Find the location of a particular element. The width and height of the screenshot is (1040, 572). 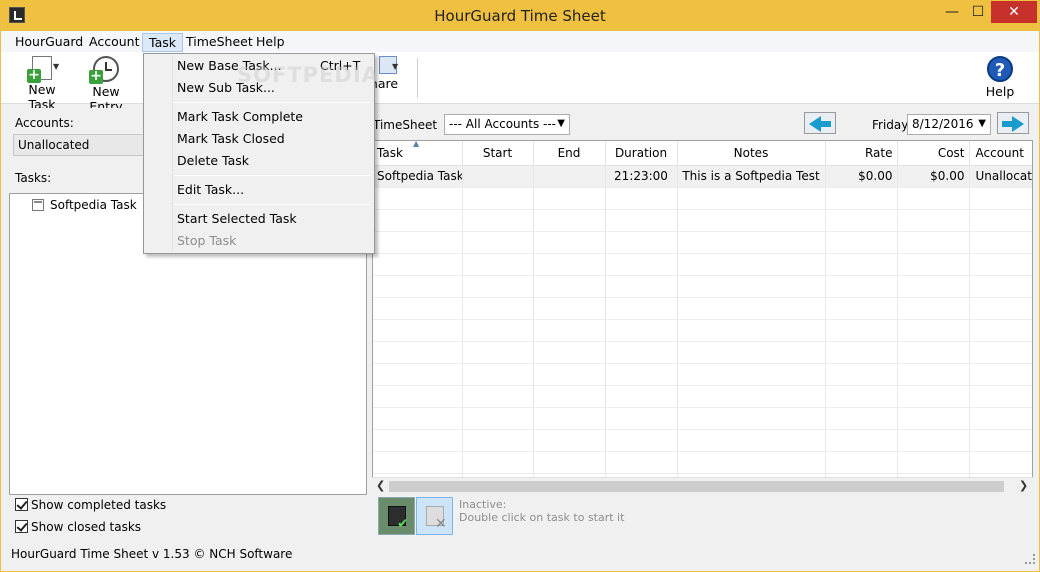

menu-help: Help is located at coordinates (270, 42).